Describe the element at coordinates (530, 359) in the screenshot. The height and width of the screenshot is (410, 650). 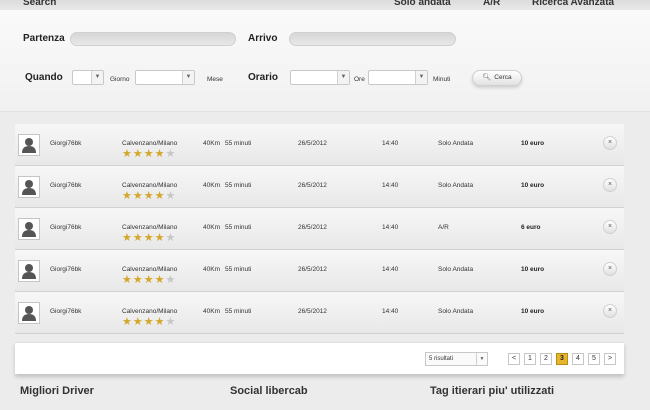
I see `pagination-page: 1` at that location.